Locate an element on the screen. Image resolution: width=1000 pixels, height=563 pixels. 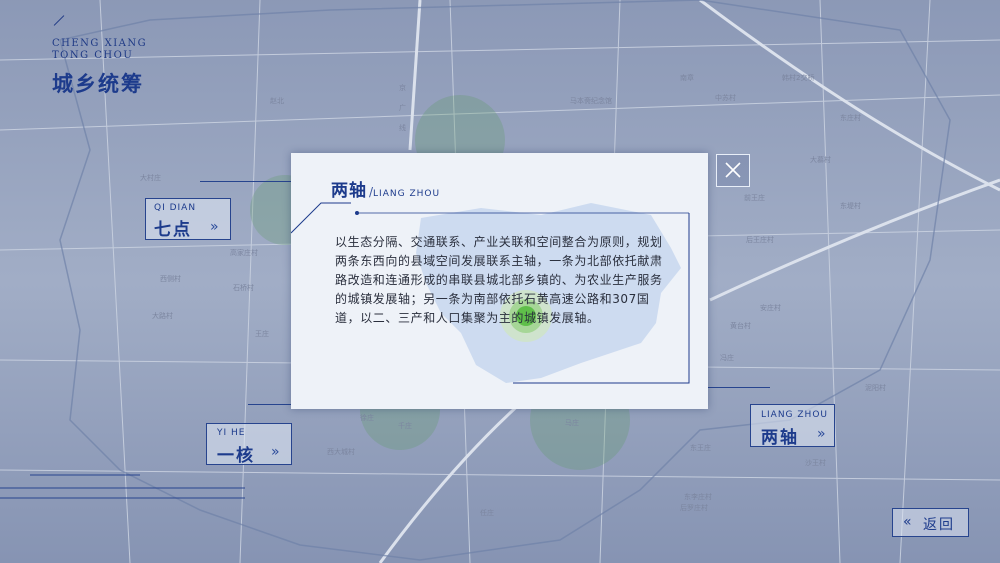
svg-text: 大慕村 is located at coordinates (820, 159).